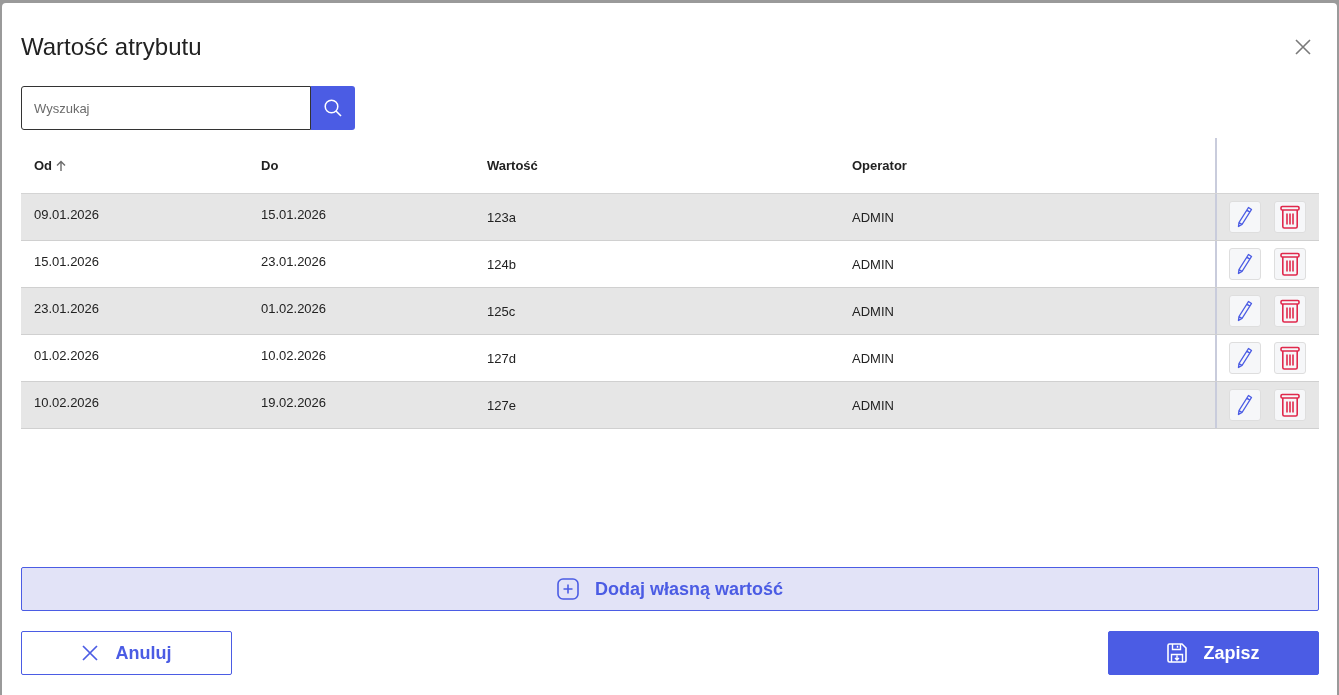  What do you see at coordinates (501, 358) in the screenshot?
I see `table-cell-text: 127d` at bounding box center [501, 358].